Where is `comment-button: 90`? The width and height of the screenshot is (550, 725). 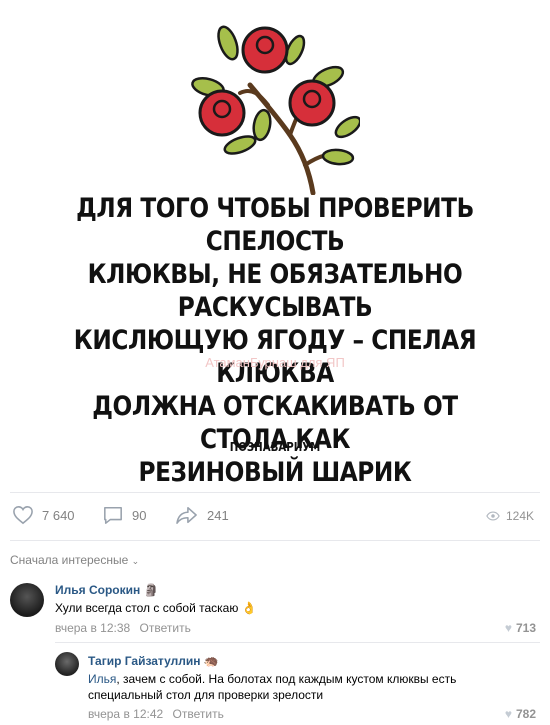
comment-button: 90 is located at coordinates (124, 515).